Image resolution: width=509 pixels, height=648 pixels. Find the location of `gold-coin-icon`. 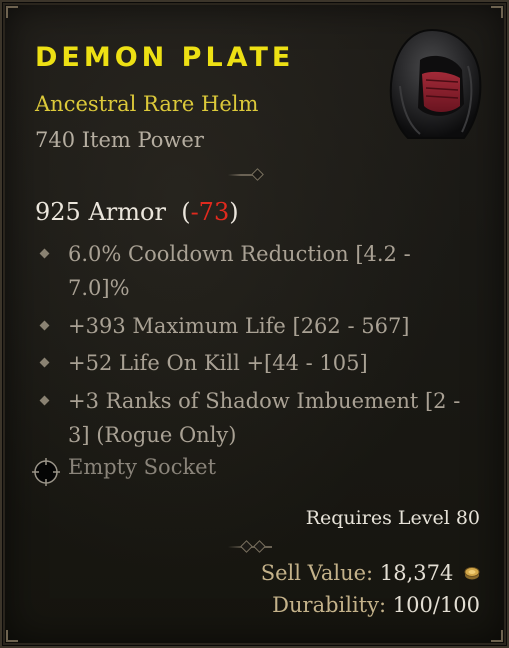

gold-coin-icon is located at coordinates (472, 573).